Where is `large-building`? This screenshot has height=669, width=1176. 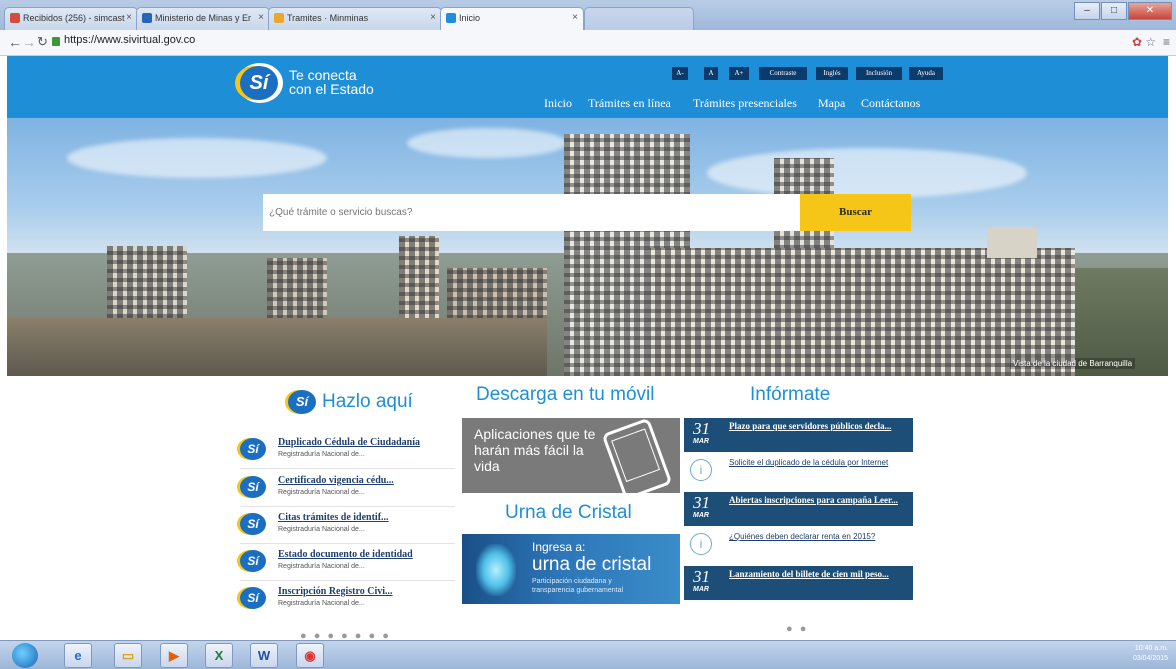
large-building is located at coordinates (860, 312).